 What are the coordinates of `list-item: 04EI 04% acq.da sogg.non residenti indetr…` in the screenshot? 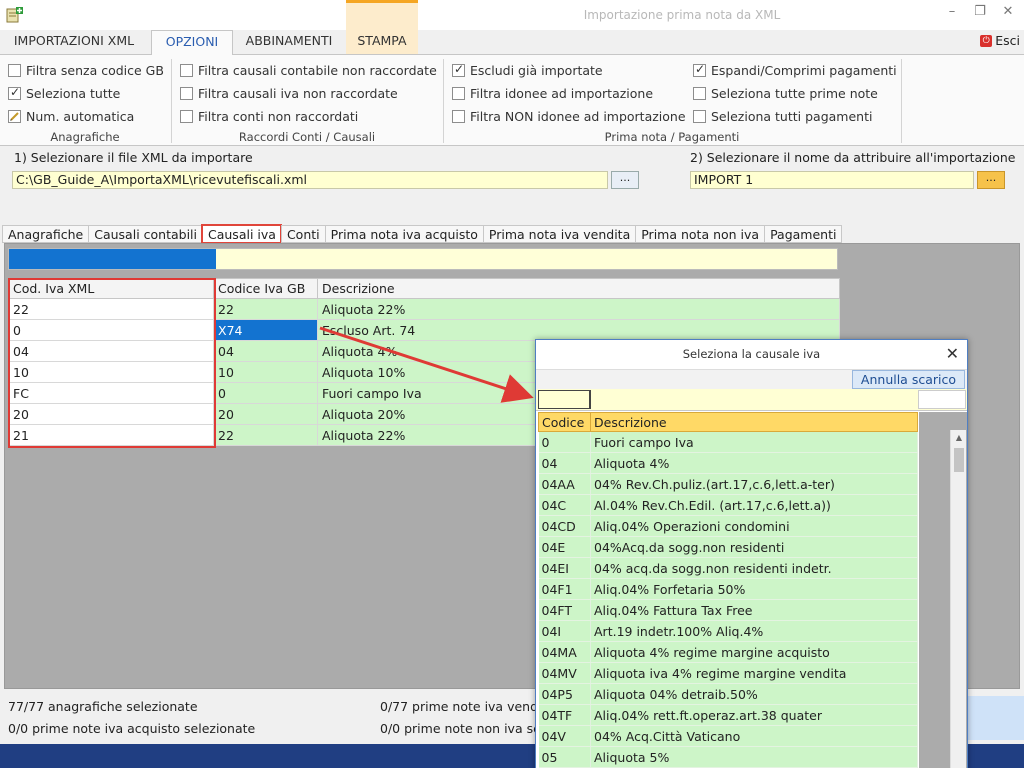 It's located at (728, 568).